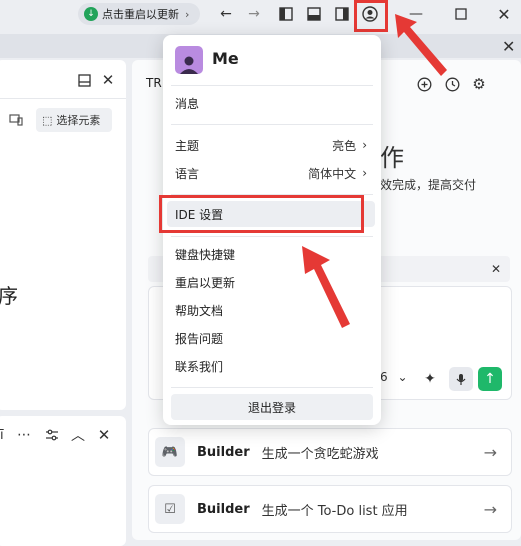 This screenshot has height=546, width=521. Describe the element at coordinates (9, 296) in the screenshot. I see `partial-text: 序` at that location.